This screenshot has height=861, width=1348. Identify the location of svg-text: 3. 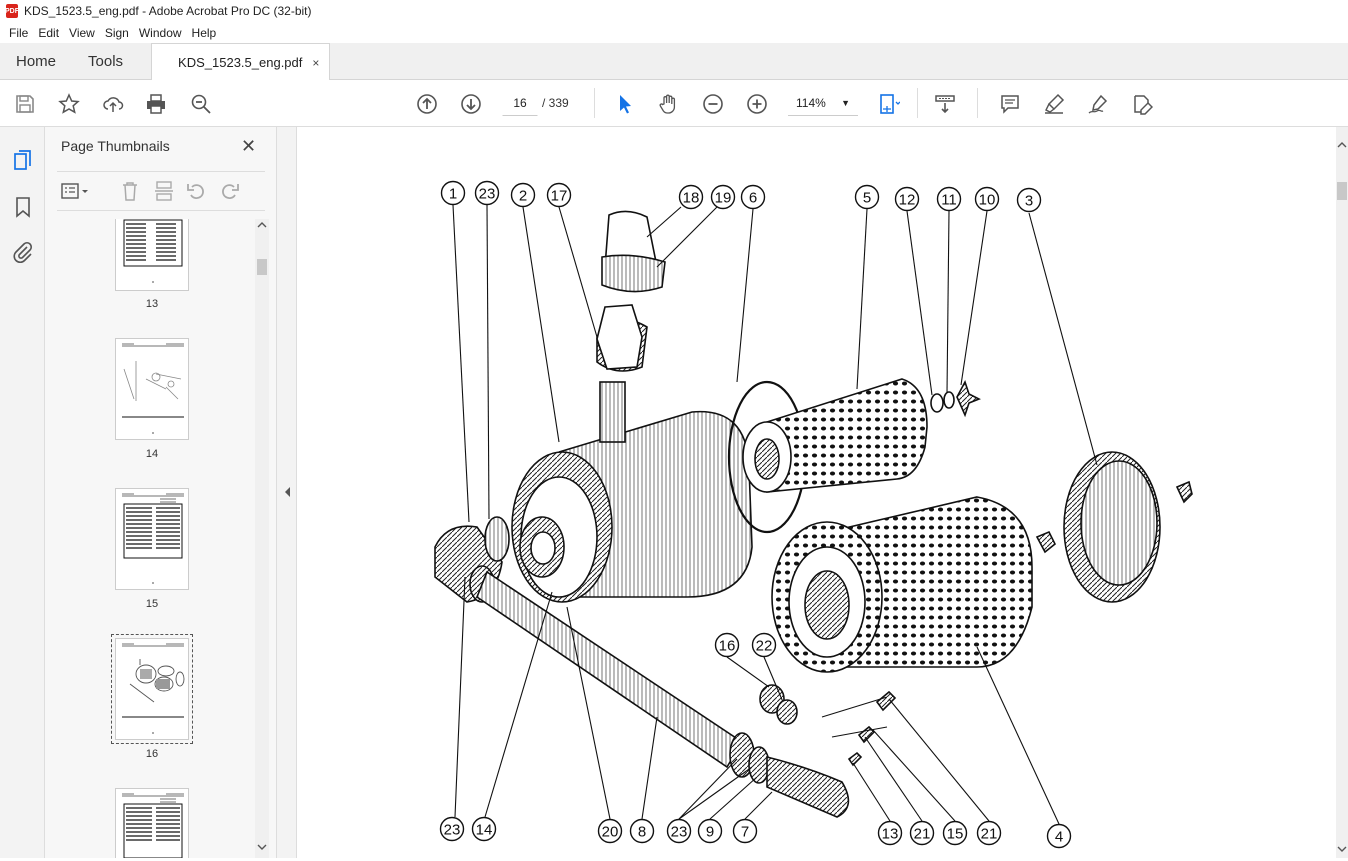
(1029, 201).